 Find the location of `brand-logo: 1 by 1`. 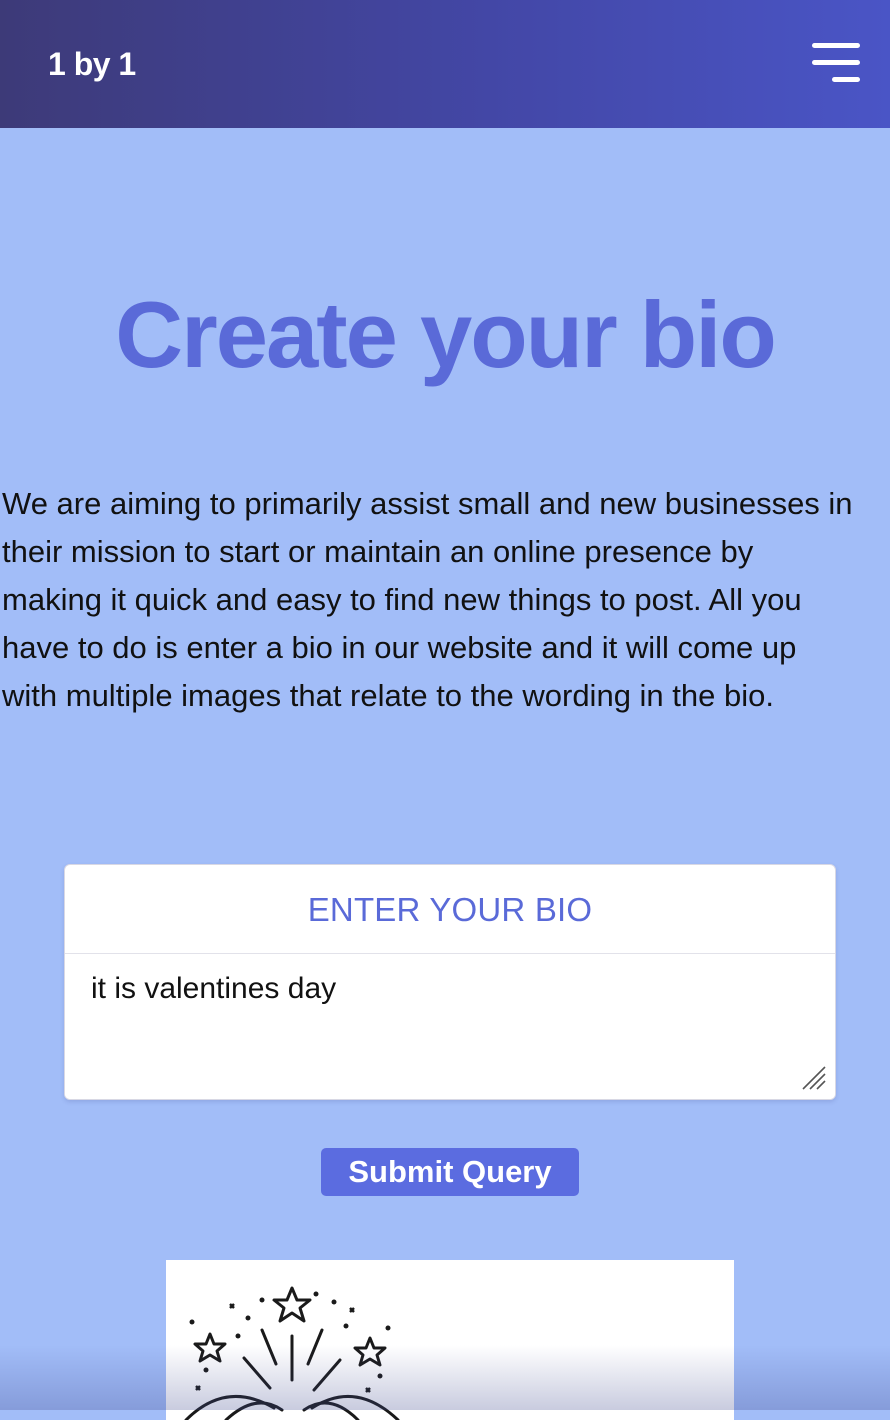

brand-logo: 1 by 1 is located at coordinates (92, 64).